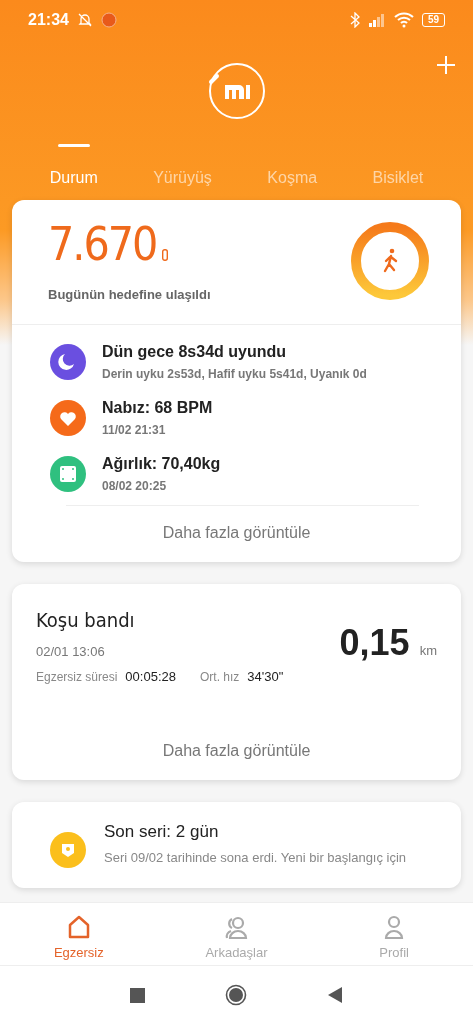  Describe the element at coordinates (292, 171) in the screenshot. I see `tab: Koşma` at that location.